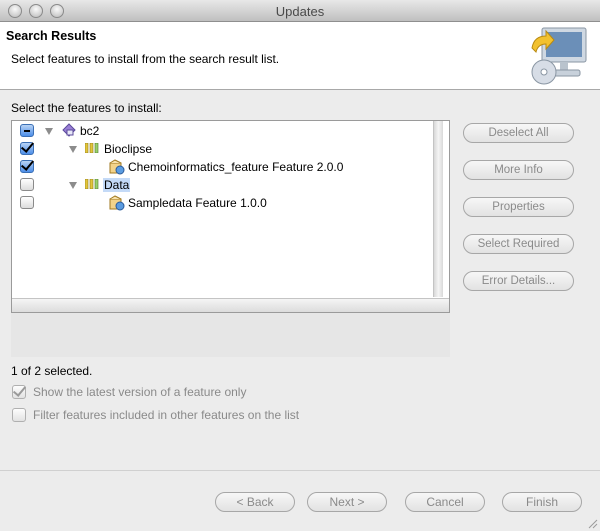  What do you see at coordinates (27, 202) in the screenshot?
I see `checkbox-sampledata` at bounding box center [27, 202].